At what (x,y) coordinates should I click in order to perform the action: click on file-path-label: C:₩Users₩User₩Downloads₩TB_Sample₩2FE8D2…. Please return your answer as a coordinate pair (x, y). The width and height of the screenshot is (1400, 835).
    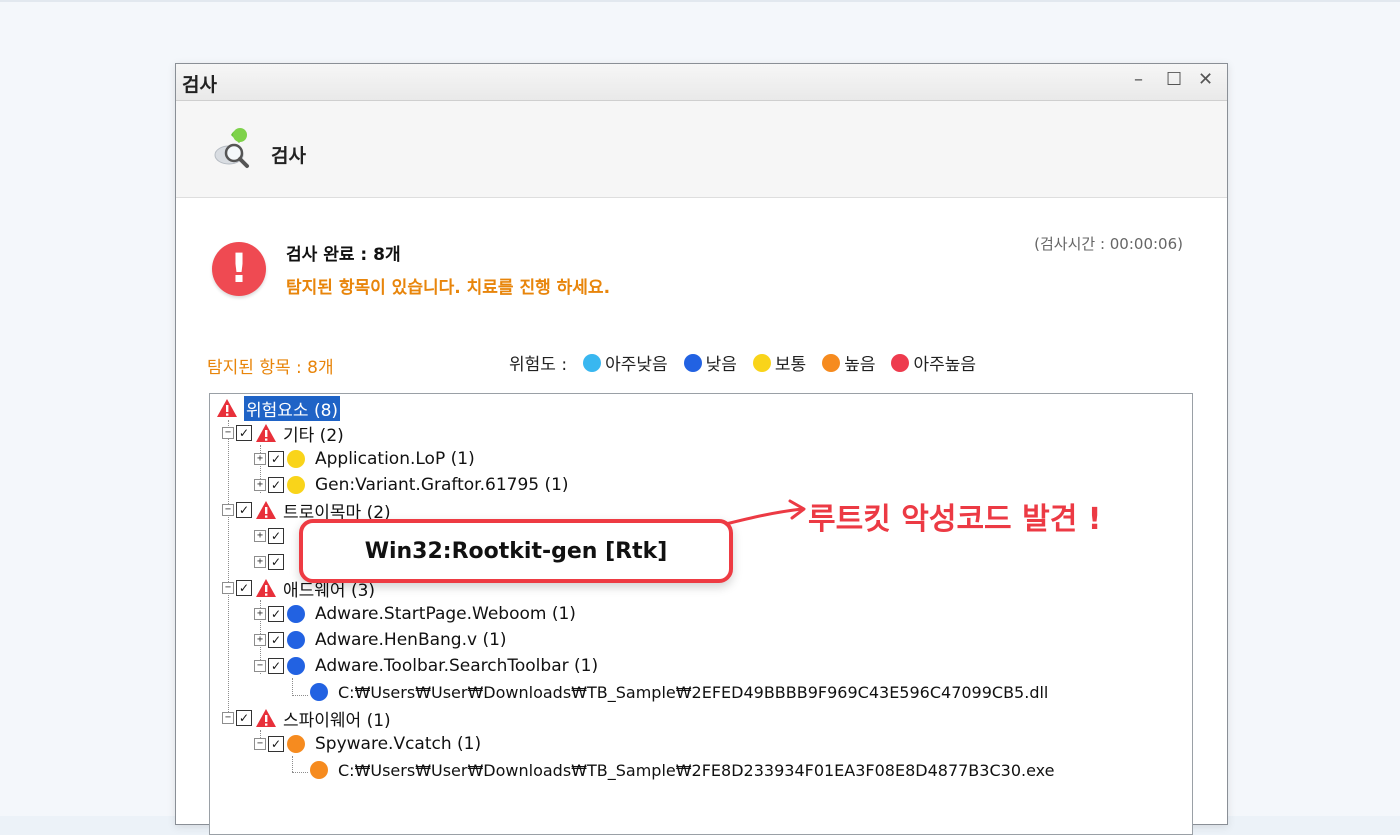
    Looking at the image, I should click on (696, 770).